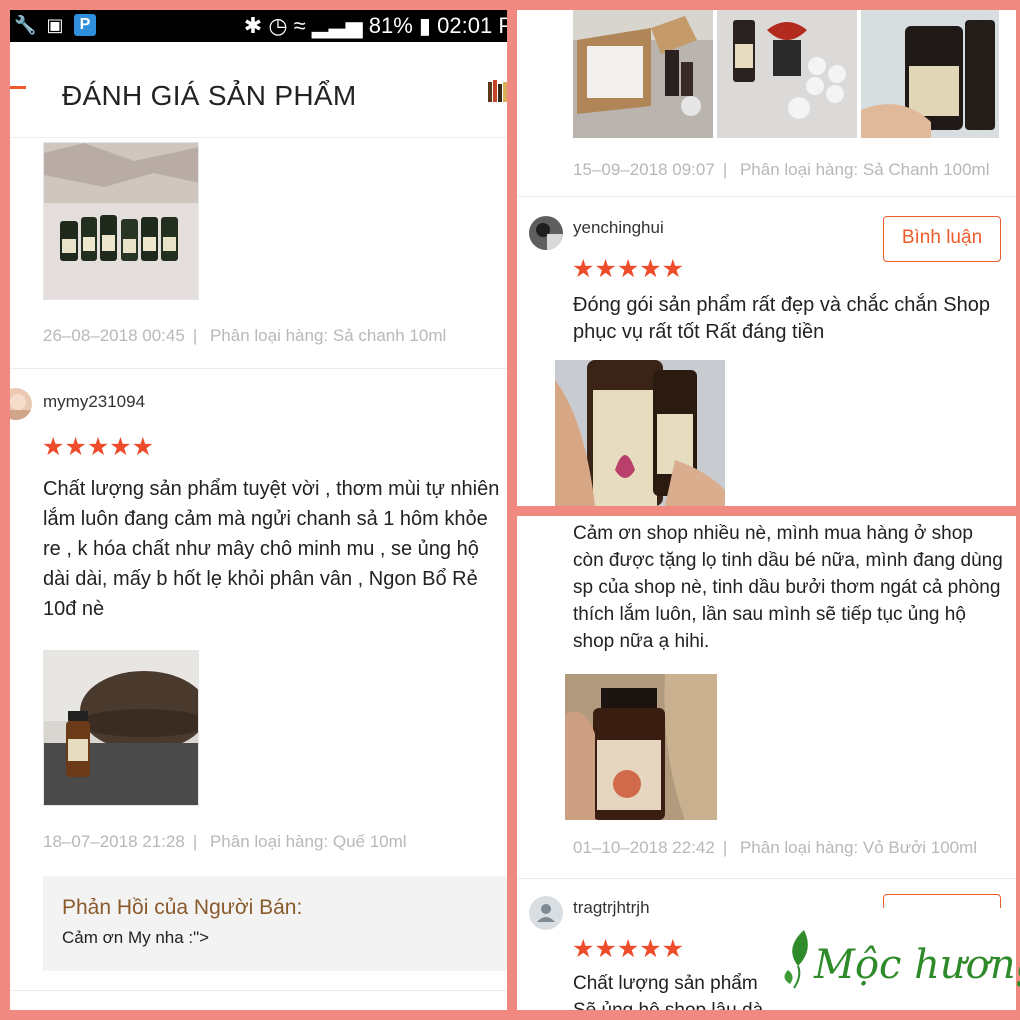 The height and width of the screenshot is (1020, 1020). I want to click on review-photo-hoa-ly, so click(640, 433).